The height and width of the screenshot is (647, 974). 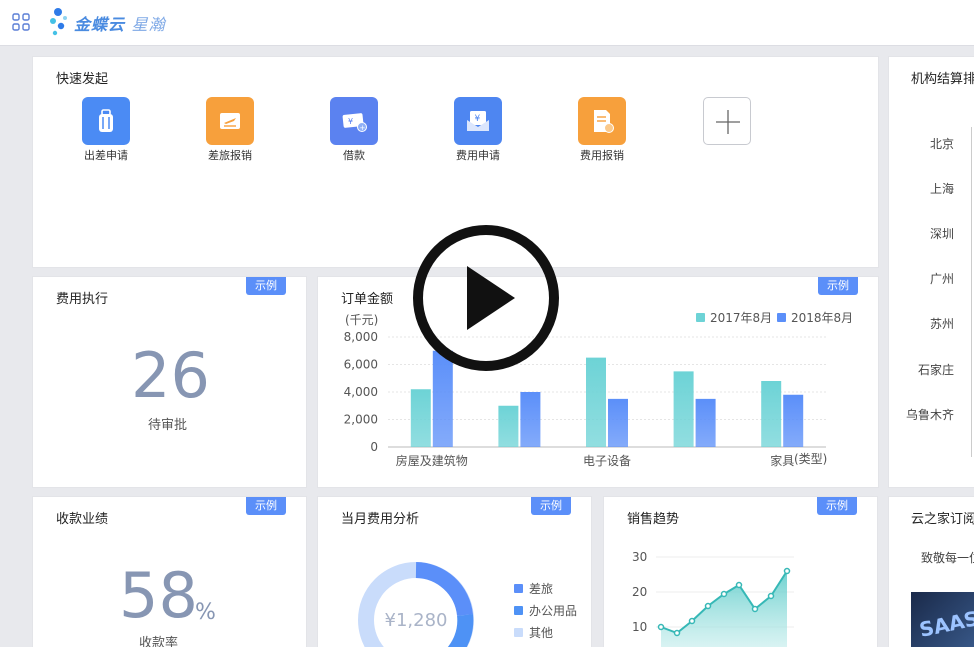 What do you see at coordinates (478, 155) in the screenshot?
I see `quick-action-label: 费用申请` at bounding box center [478, 155].